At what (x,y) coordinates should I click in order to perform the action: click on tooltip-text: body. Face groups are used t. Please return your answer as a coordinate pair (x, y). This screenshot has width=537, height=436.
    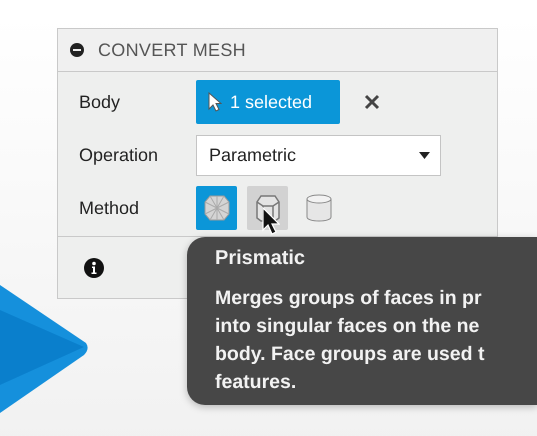
    Looking at the image, I should click on (350, 354).